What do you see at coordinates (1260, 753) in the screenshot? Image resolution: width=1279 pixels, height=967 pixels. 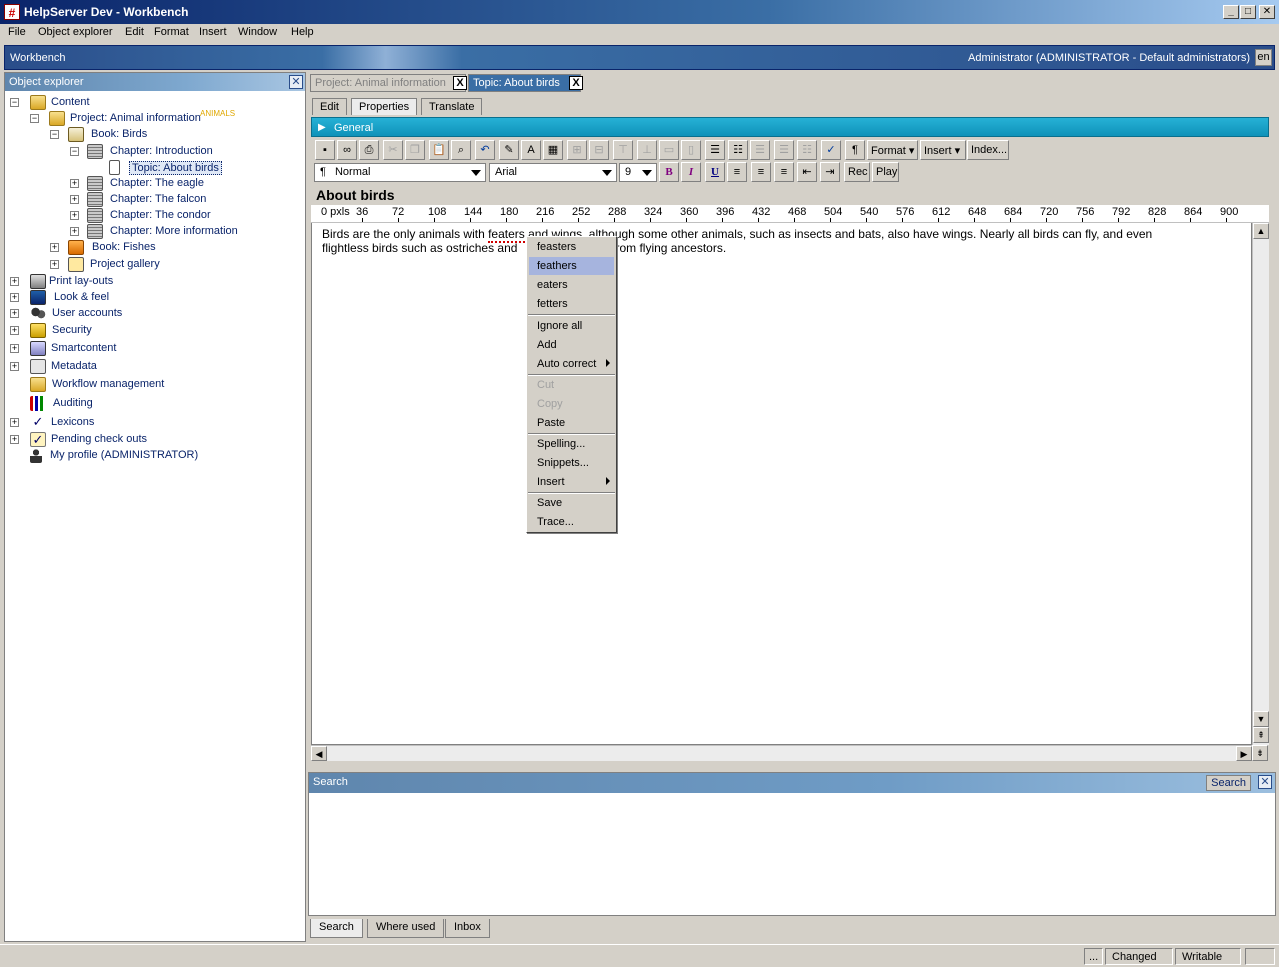 I see `page-down-icon: ⇟` at bounding box center [1260, 753].